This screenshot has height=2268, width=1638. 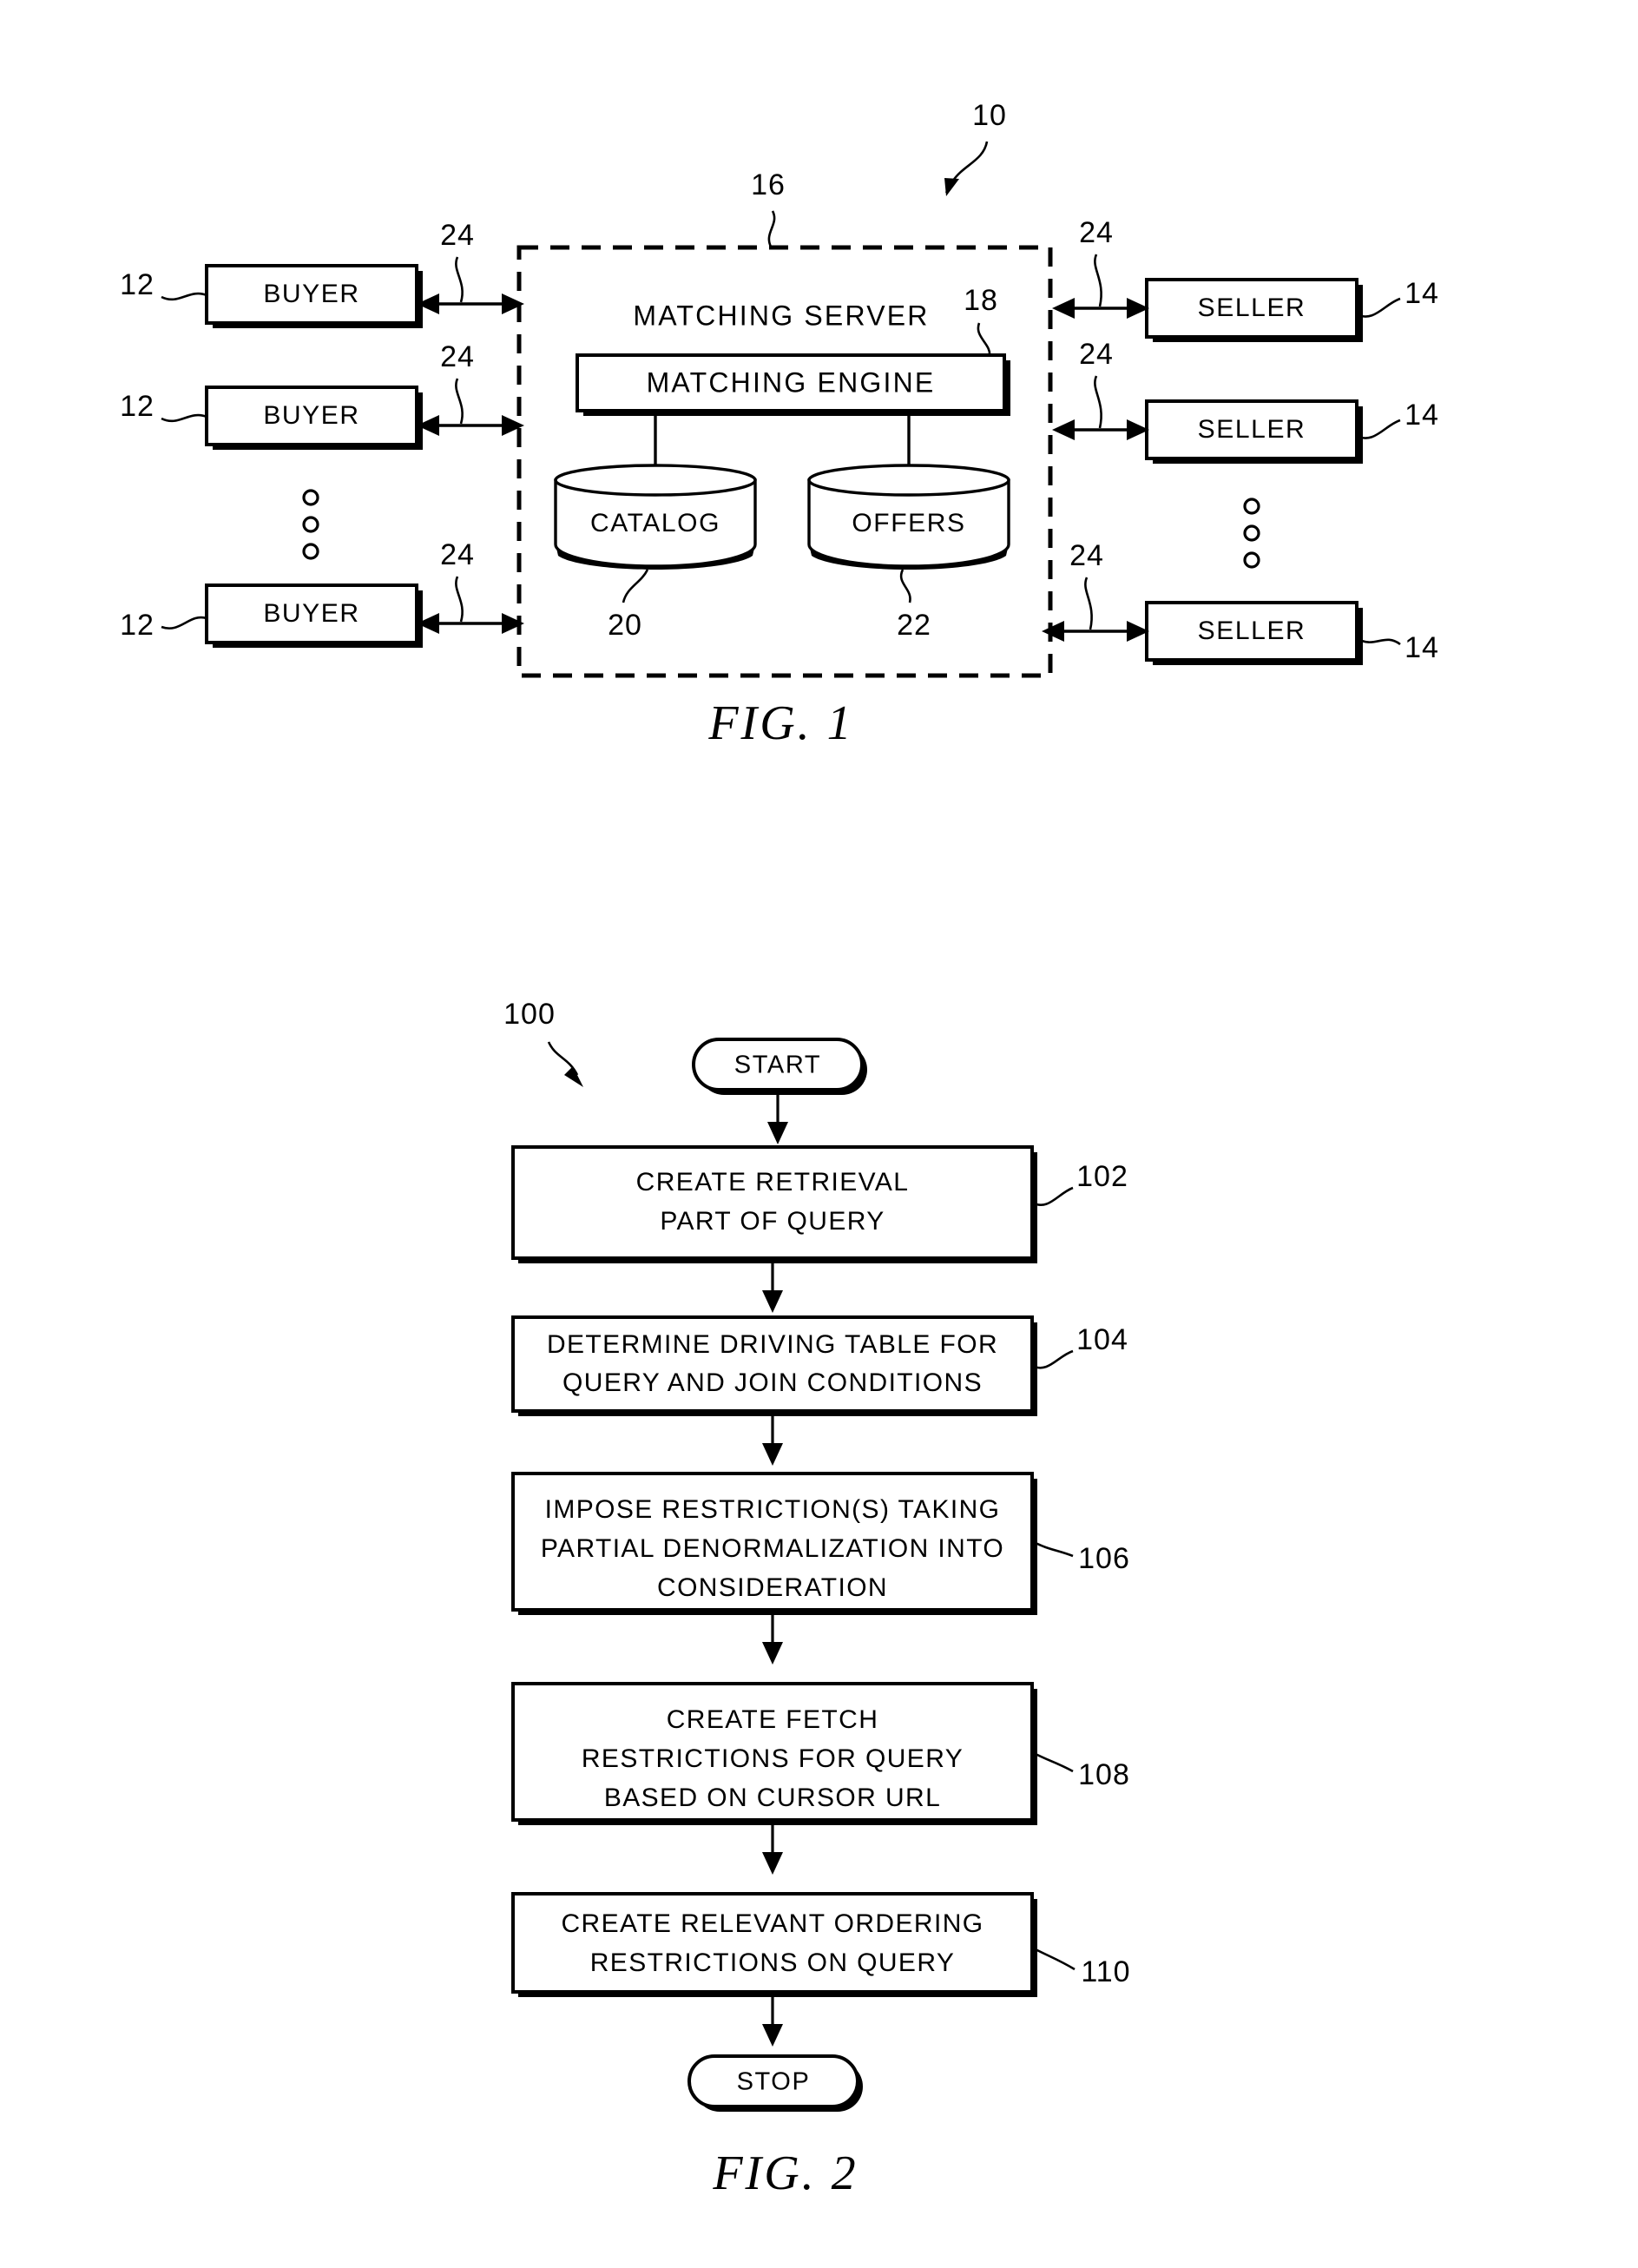 I want to click on ref-label-step-108: 108, so click(x=1104, y=1775).